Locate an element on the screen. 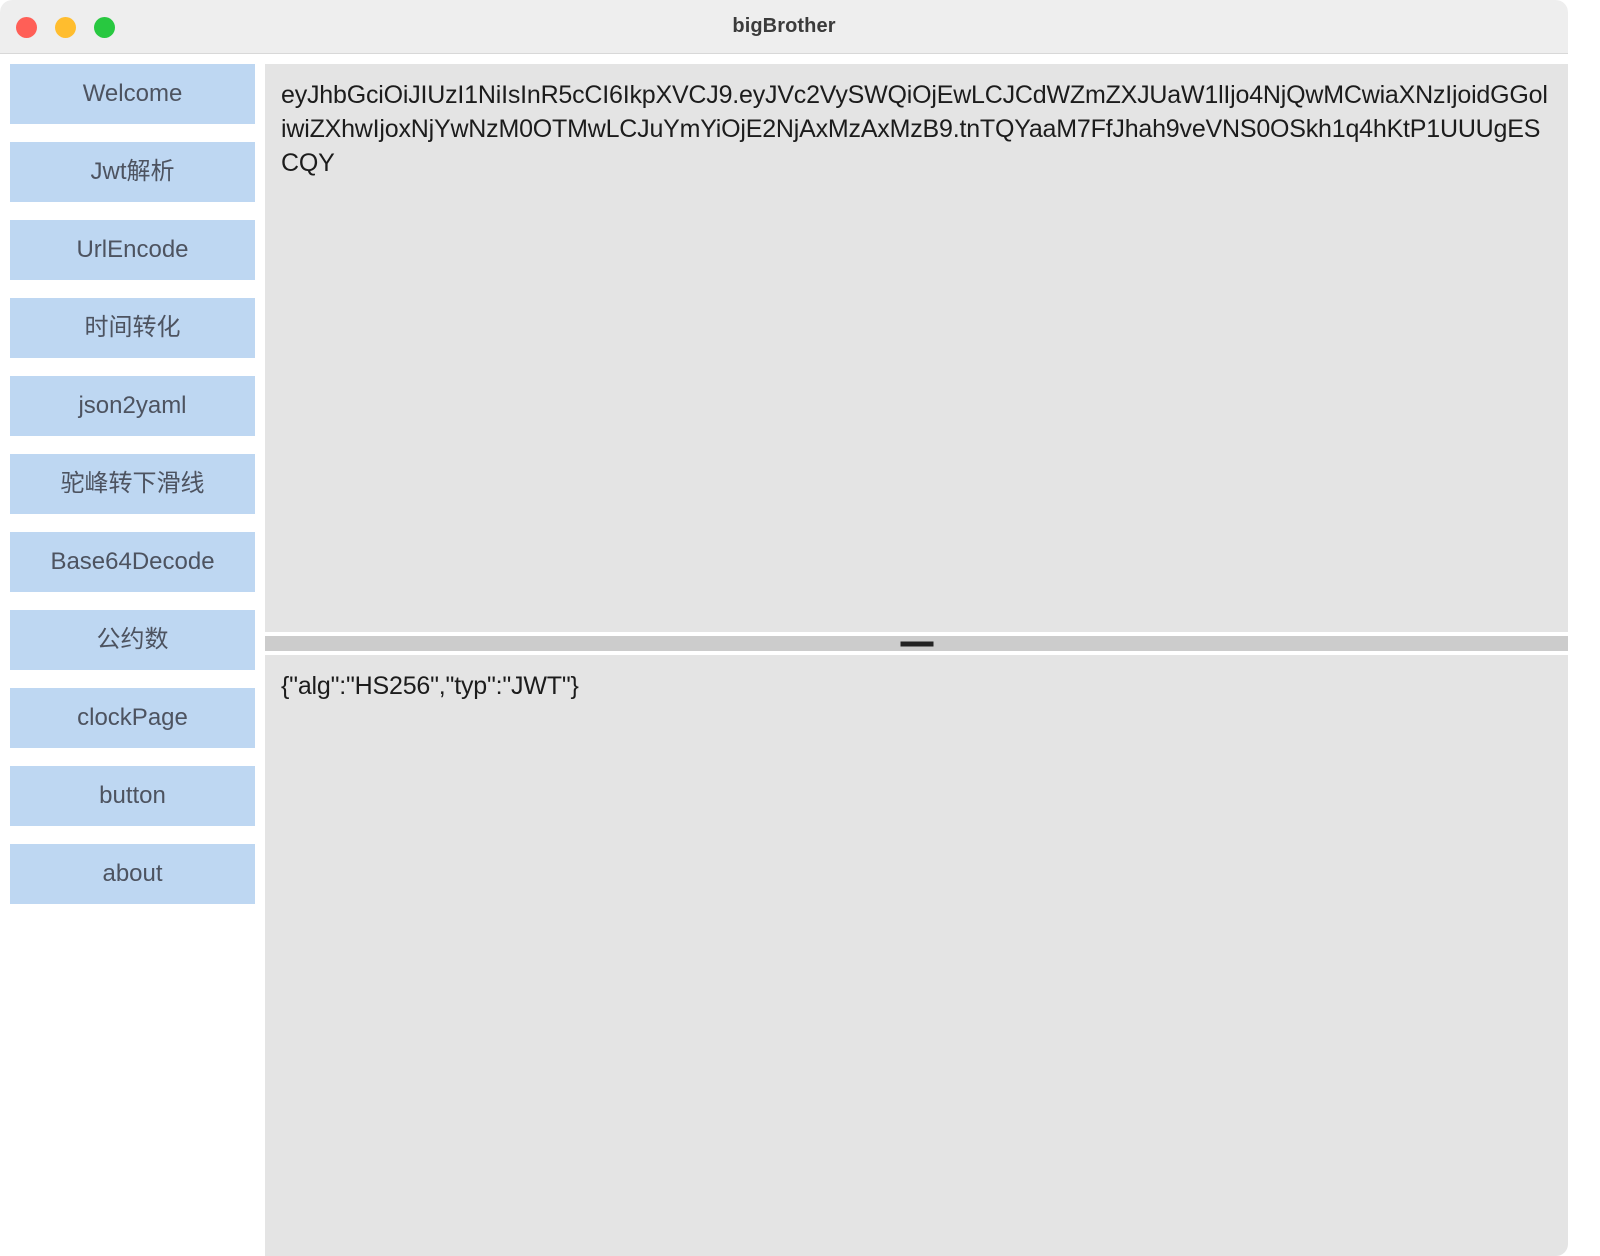 The height and width of the screenshot is (1256, 1600). splitter-grip-icon is located at coordinates (916, 643).